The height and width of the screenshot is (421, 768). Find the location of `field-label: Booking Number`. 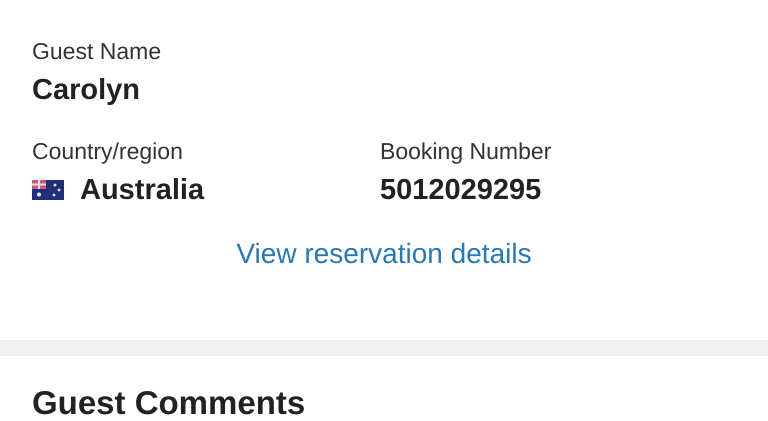

field-label: Booking Number is located at coordinates (466, 151).